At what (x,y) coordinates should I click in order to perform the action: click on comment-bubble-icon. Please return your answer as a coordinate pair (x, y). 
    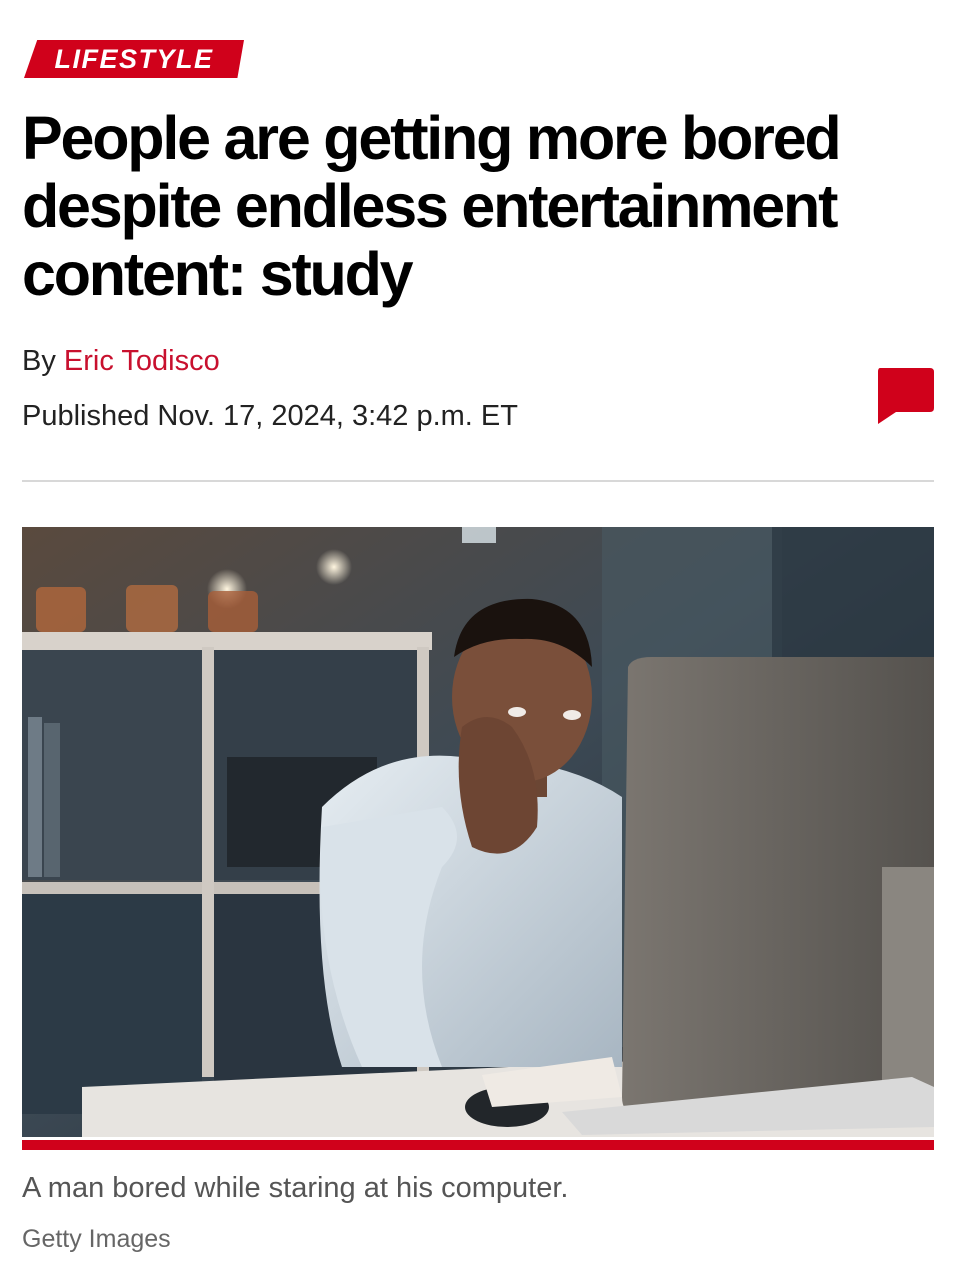
    Looking at the image, I should click on (906, 396).